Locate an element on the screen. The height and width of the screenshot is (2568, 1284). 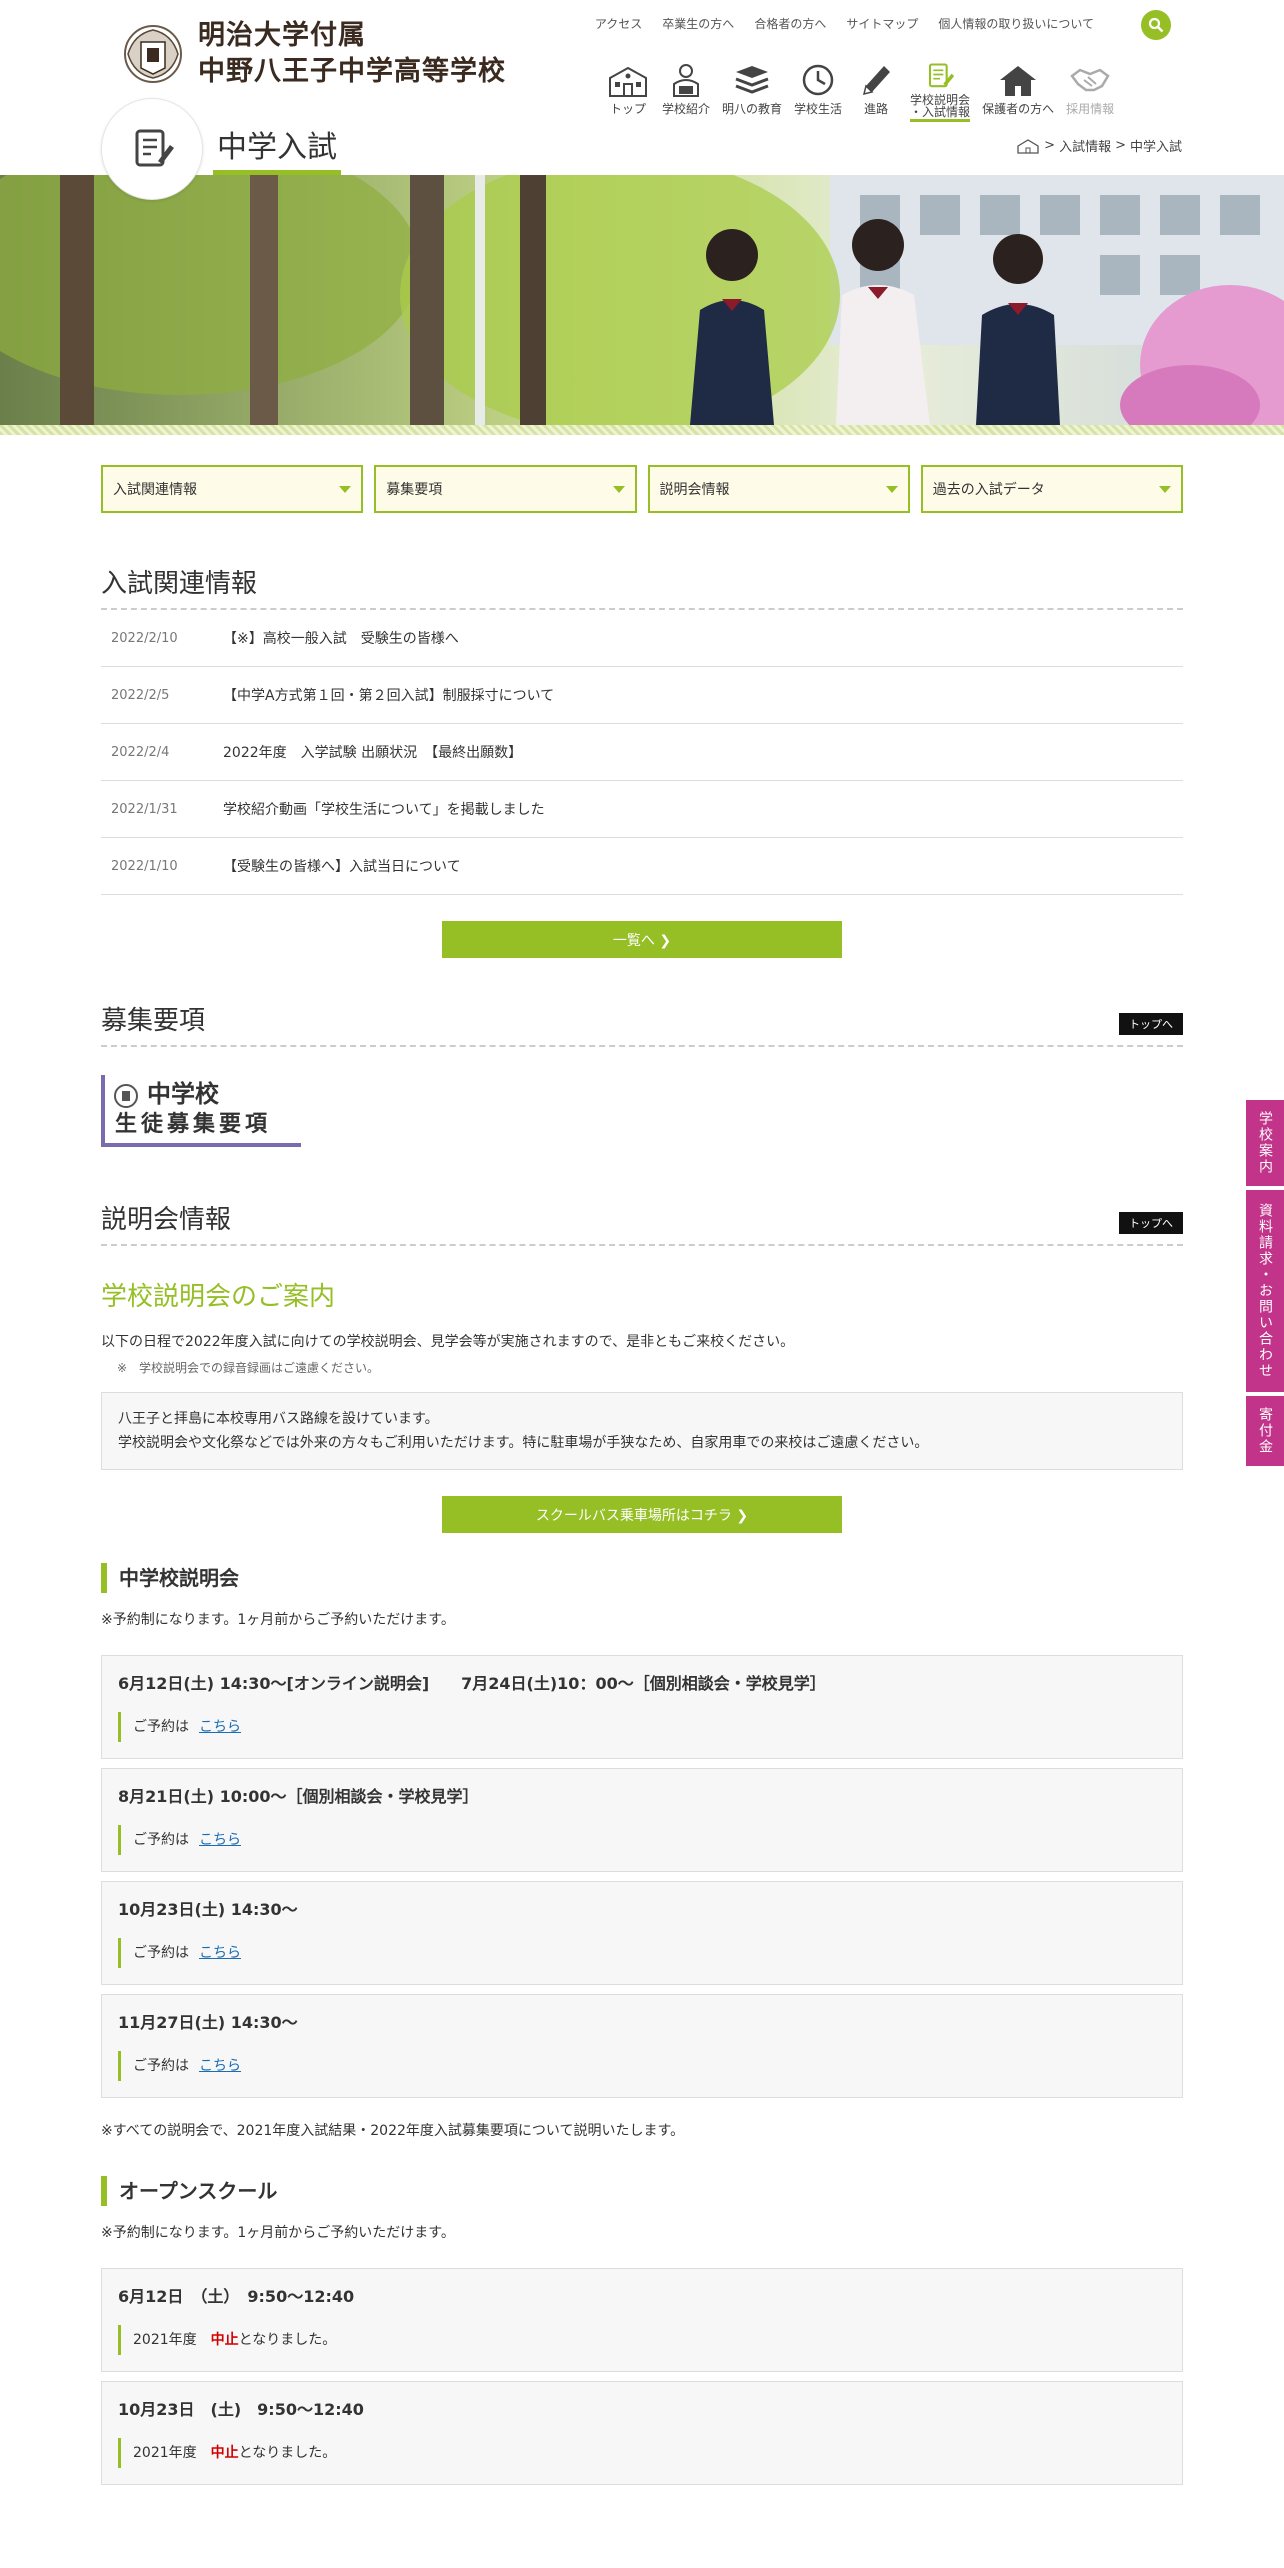
breadcrumb-current: 中学入試 is located at coordinates (1155, 147).